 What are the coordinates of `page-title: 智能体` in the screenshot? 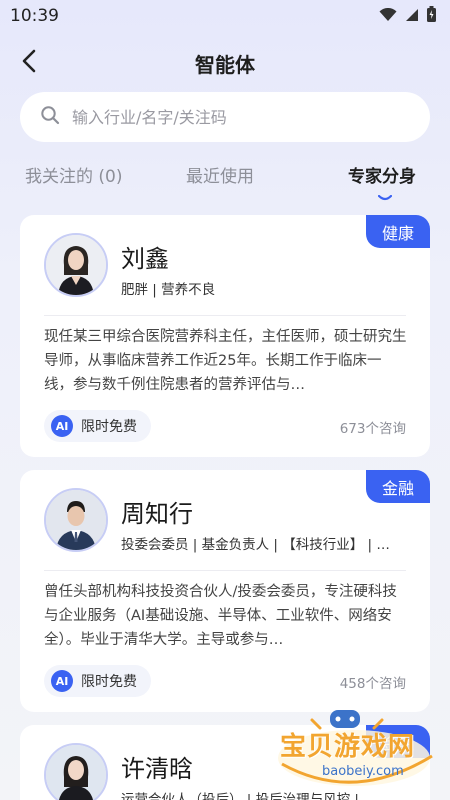 It's located at (225, 64).